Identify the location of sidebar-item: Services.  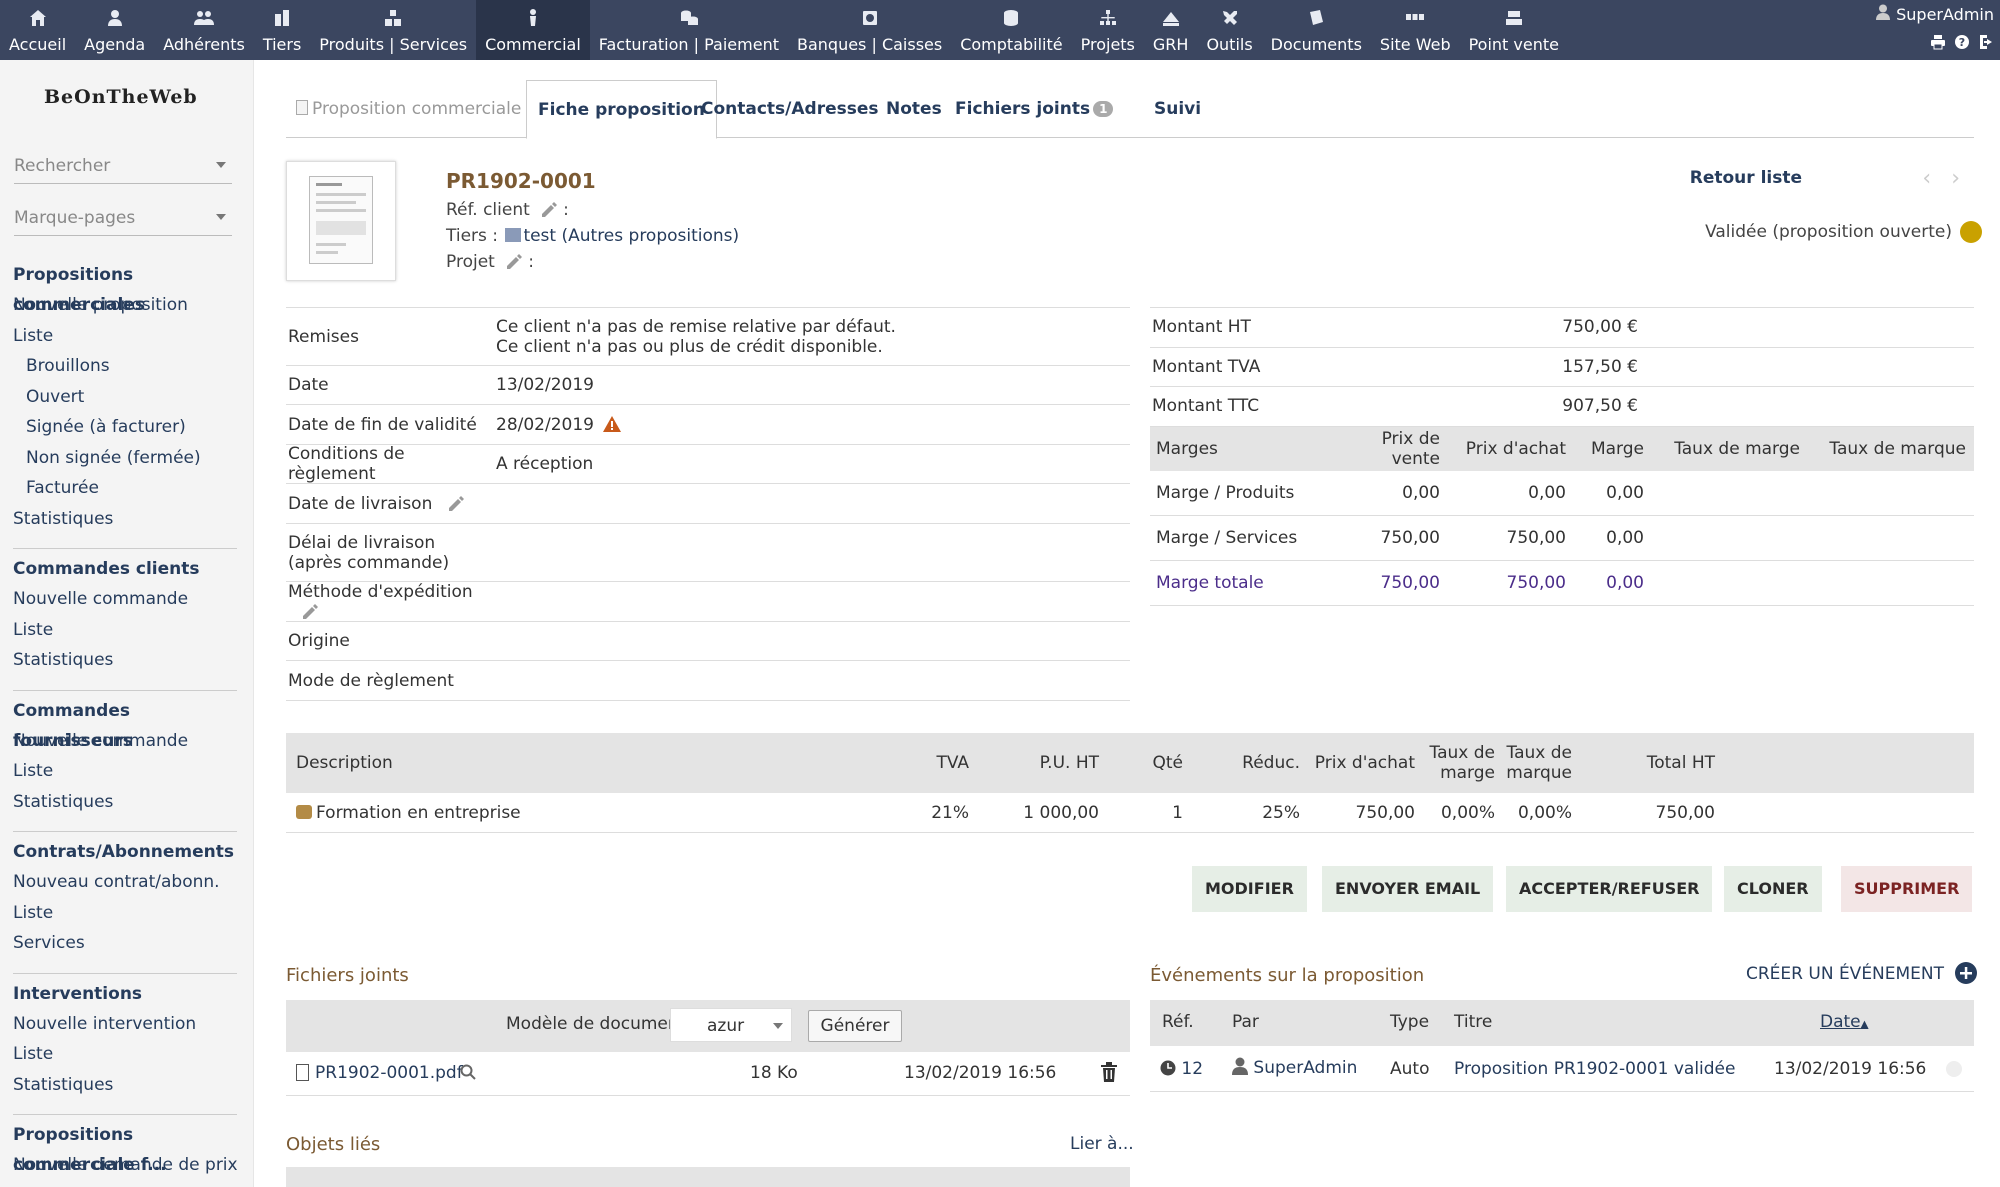
(127, 943).